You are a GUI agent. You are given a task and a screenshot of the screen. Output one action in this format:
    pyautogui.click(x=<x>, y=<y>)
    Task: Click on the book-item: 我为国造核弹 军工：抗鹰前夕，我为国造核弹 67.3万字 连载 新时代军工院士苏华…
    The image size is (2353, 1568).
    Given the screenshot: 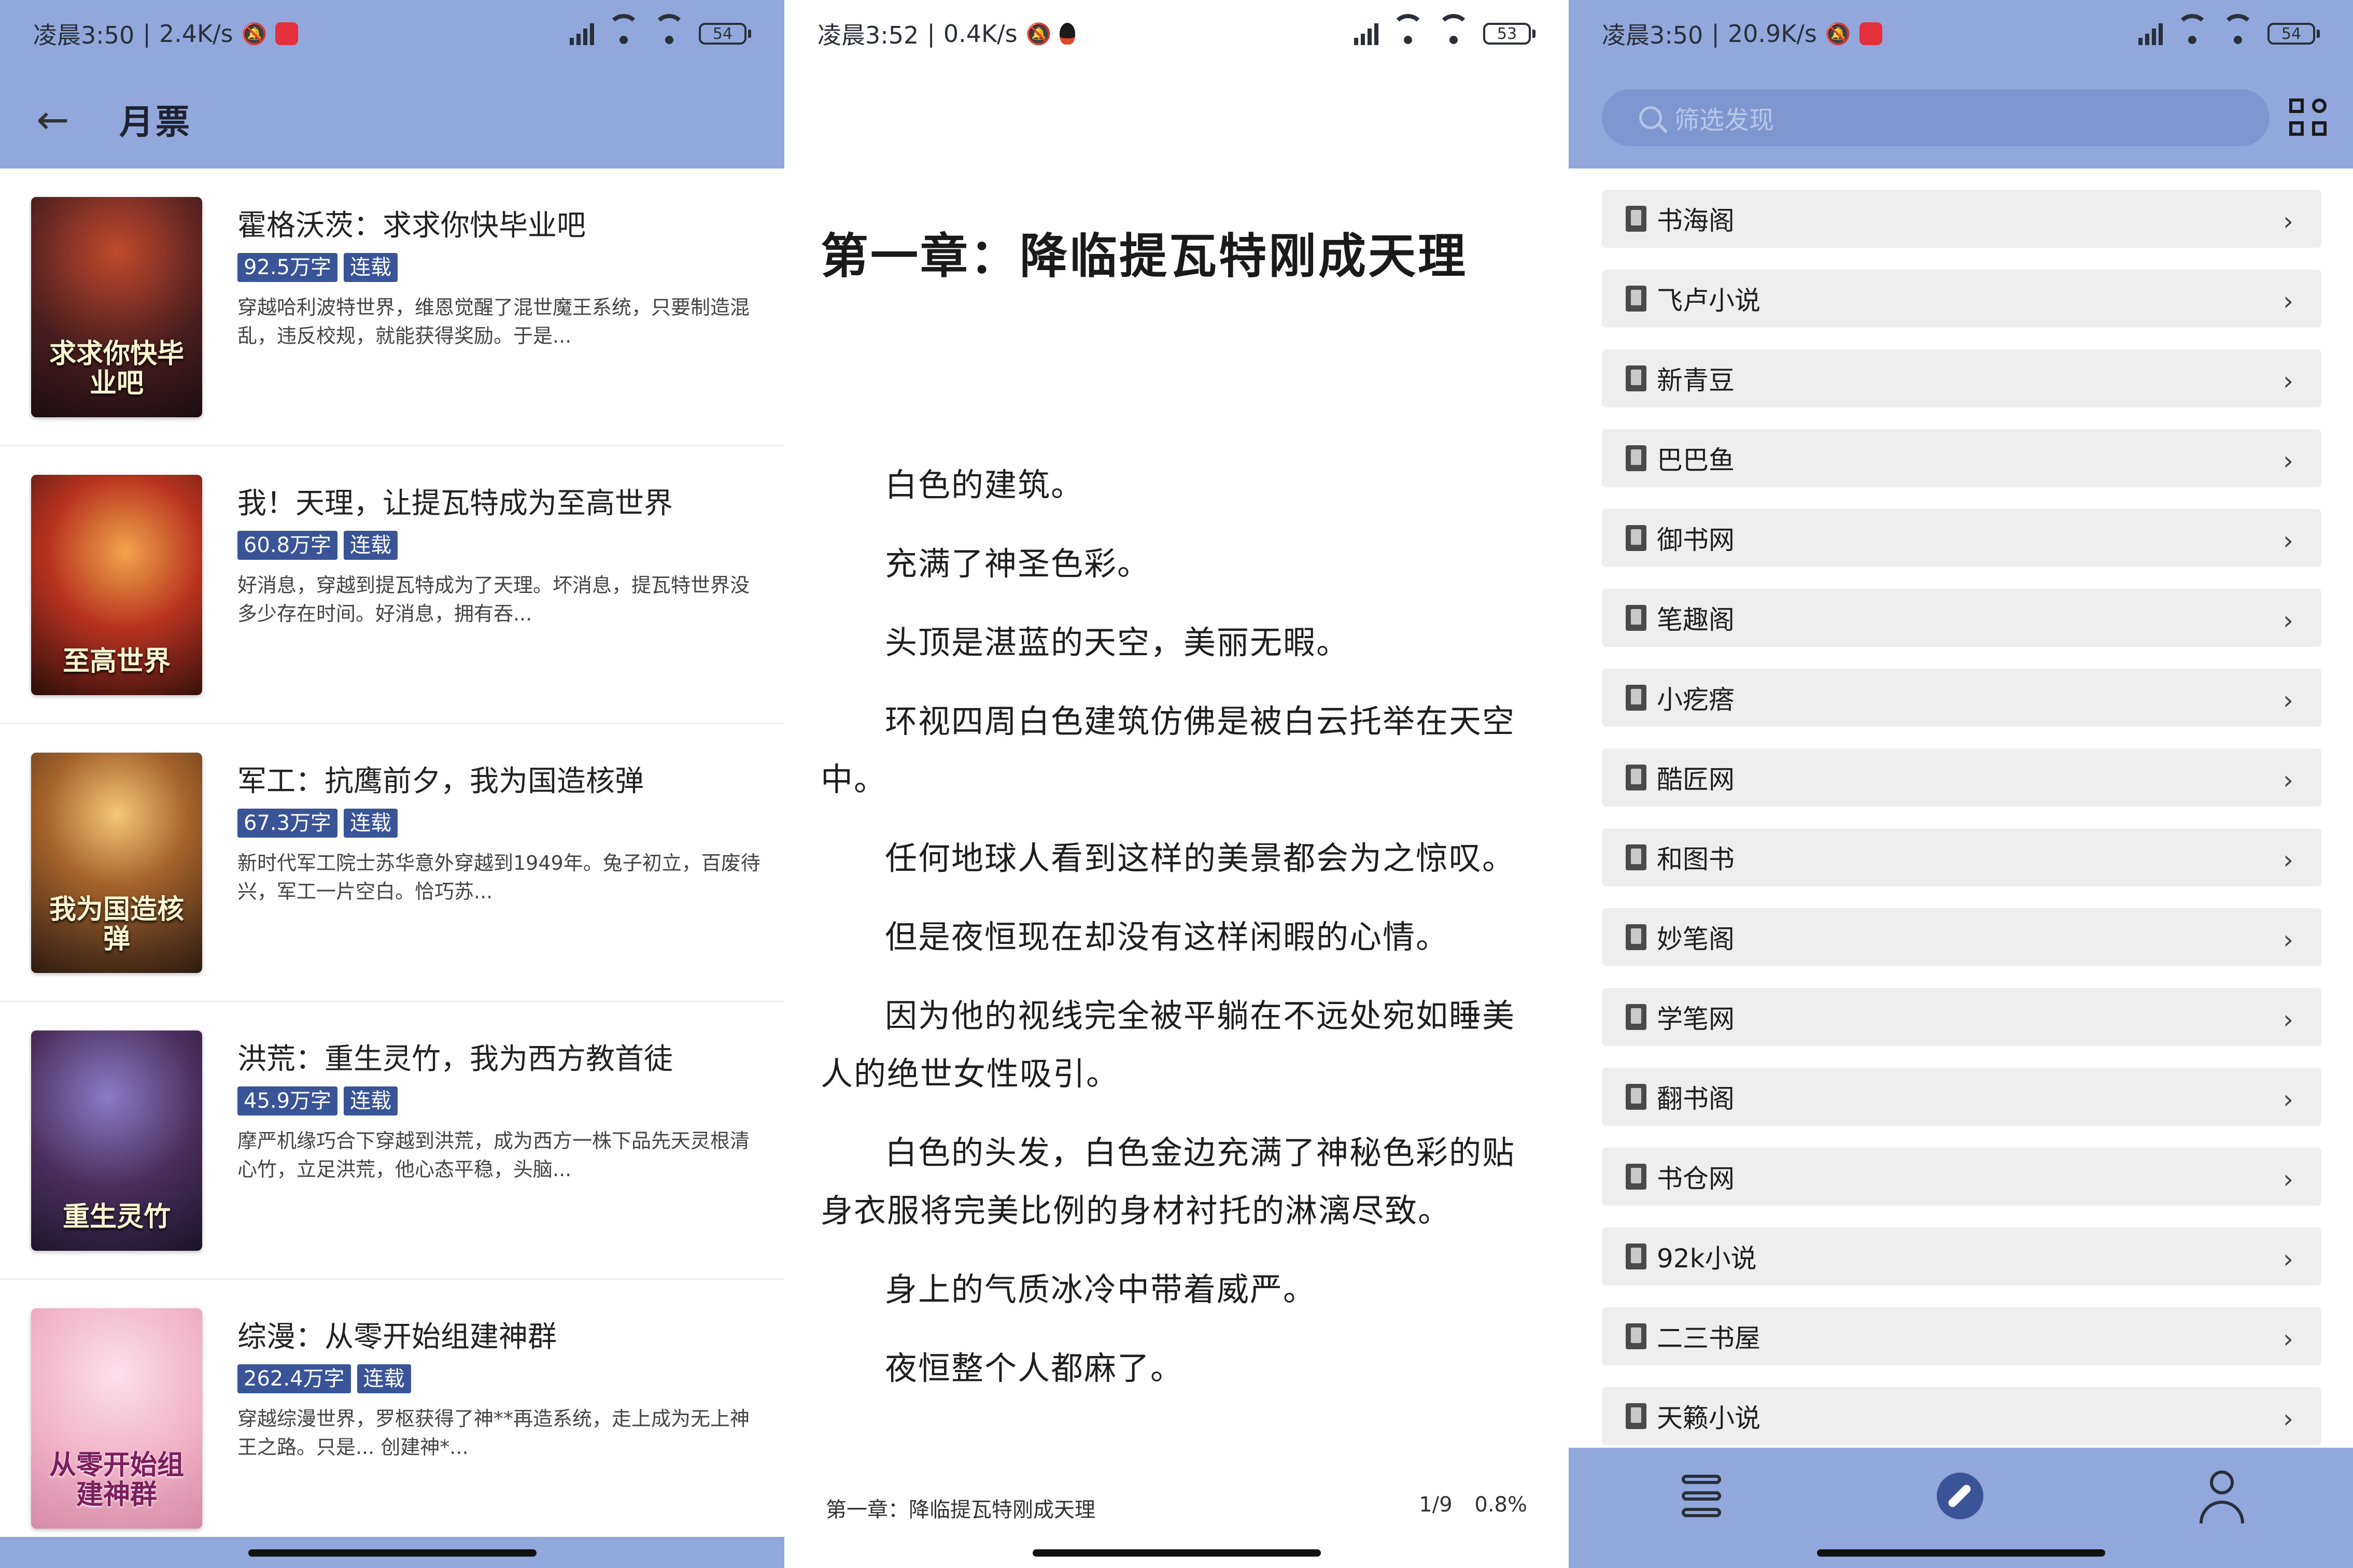 What is the action you would take?
    pyautogui.click(x=392, y=863)
    